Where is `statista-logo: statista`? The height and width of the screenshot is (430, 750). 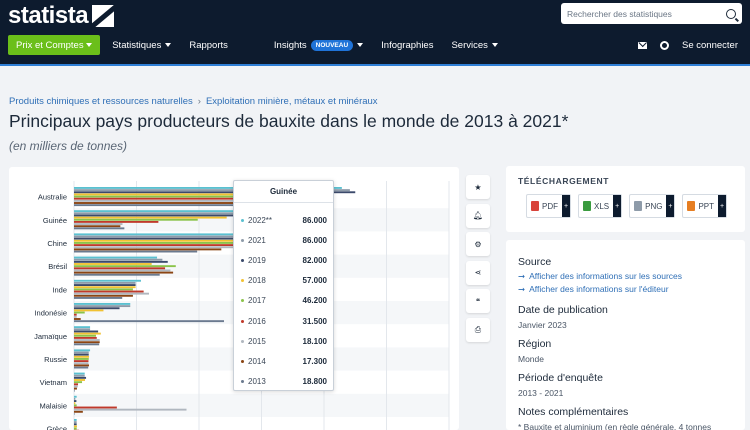 statista-logo: statista is located at coordinates (61, 15).